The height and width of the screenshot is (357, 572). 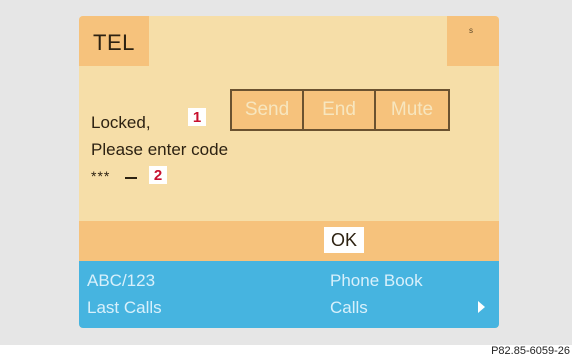 I want to click on end-softkey: End, so click(x=340, y=110).